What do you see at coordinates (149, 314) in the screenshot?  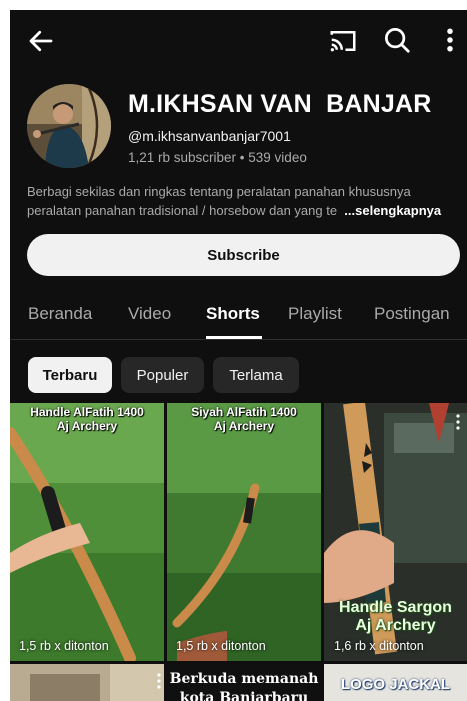 I see `tab-video: Video` at bounding box center [149, 314].